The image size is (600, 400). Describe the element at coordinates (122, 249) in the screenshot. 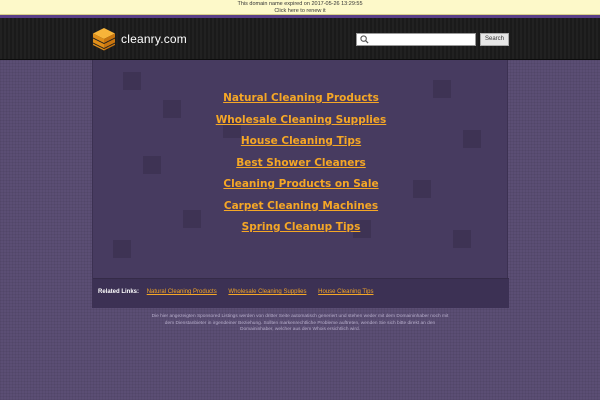

I see `background-tile` at that location.